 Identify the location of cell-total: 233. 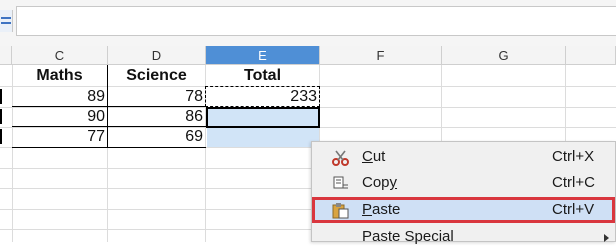
(262, 96).